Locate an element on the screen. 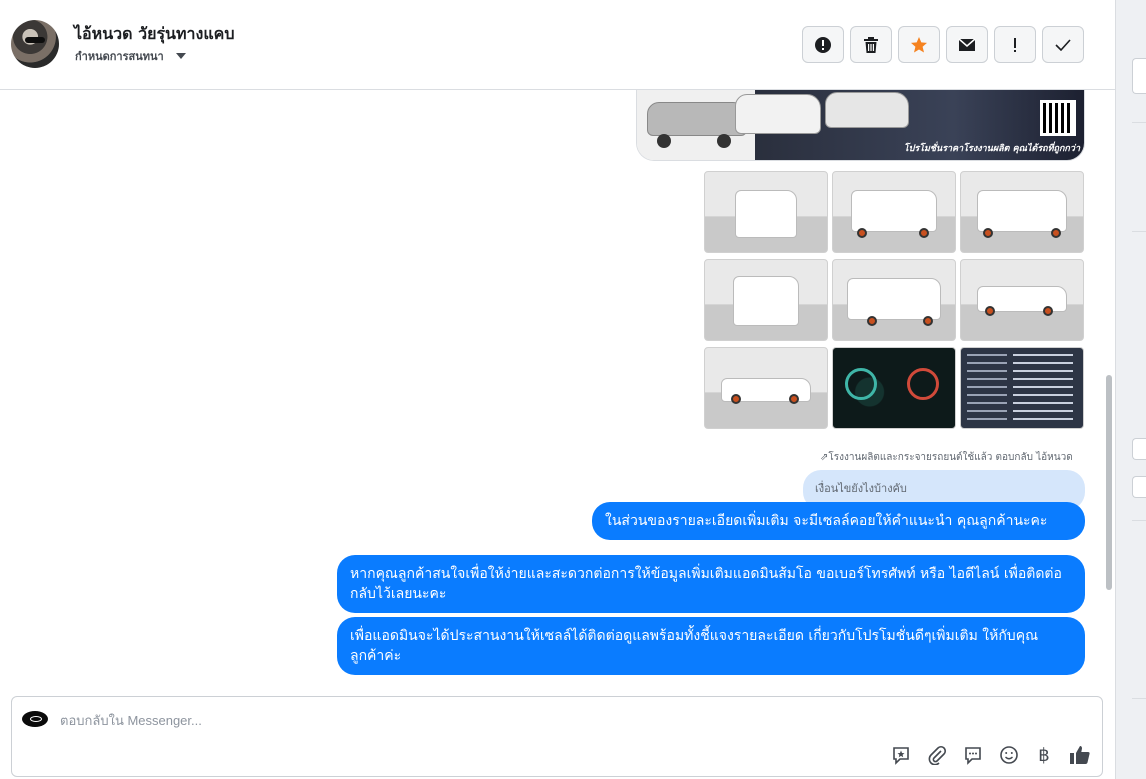  mark-done-button is located at coordinates (1063, 44).